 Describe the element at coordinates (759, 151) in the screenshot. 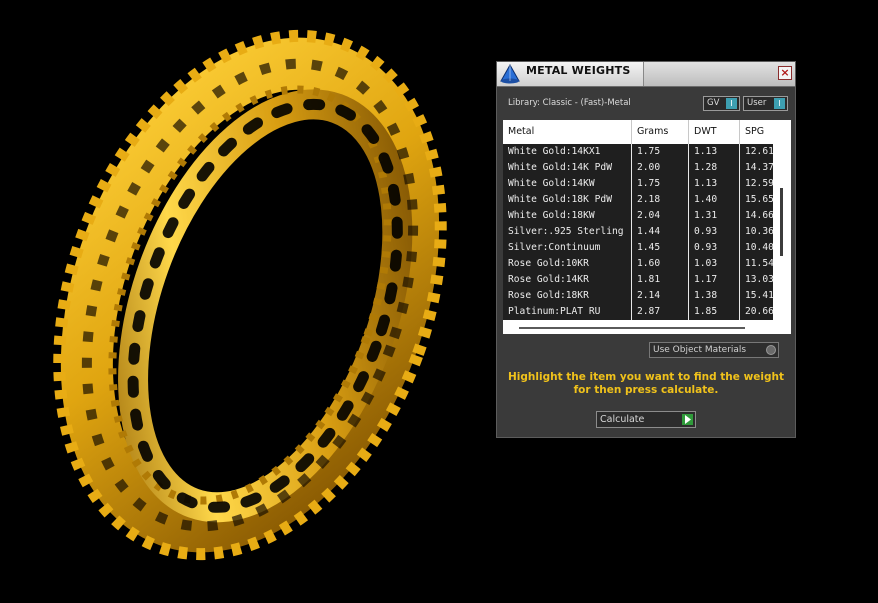

I see `spg-cell: 12.61` at that location.